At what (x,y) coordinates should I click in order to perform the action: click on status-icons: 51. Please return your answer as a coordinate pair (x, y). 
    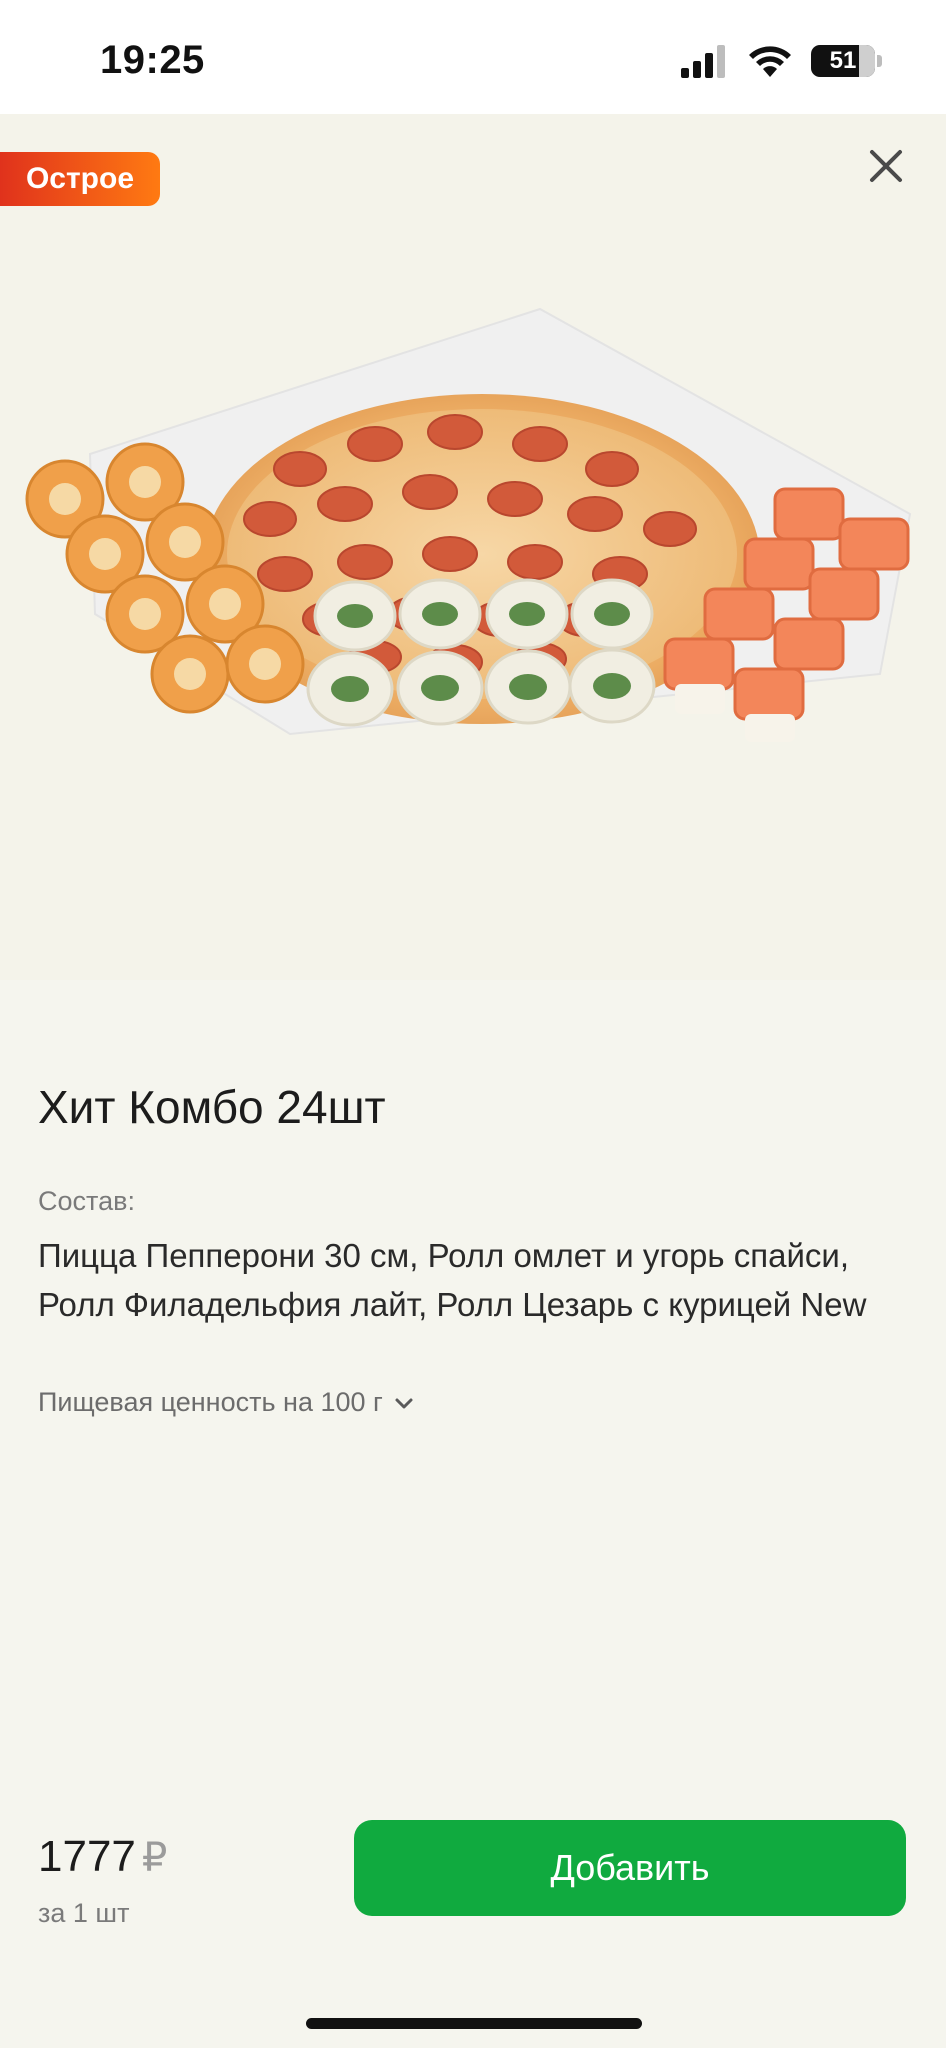
    Looking at the image, I should click on (781, 61).